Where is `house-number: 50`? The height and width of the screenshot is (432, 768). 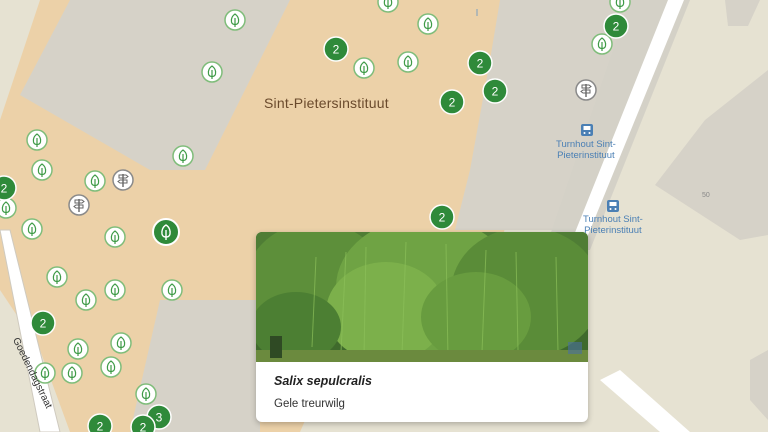 house-number: 50 is located at coordinates (706, 195).